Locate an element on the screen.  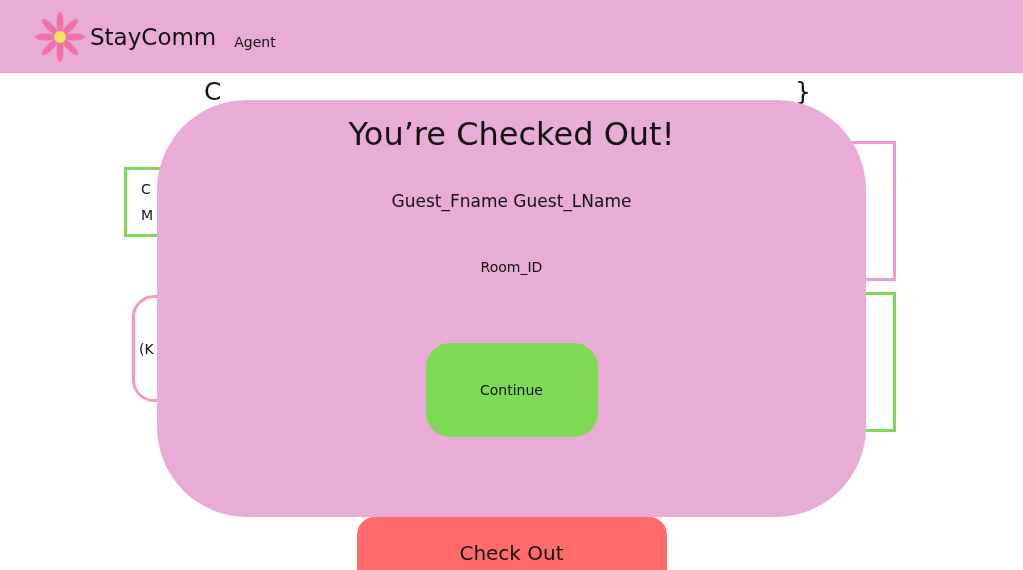
page-heading: } is located at coordinates (803, 91).